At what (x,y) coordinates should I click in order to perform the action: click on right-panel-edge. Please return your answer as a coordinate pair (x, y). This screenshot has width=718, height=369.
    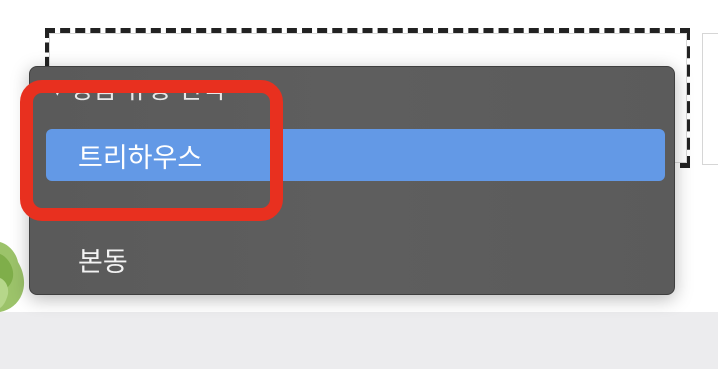
    Looking at the image, I should click on (710, 99).